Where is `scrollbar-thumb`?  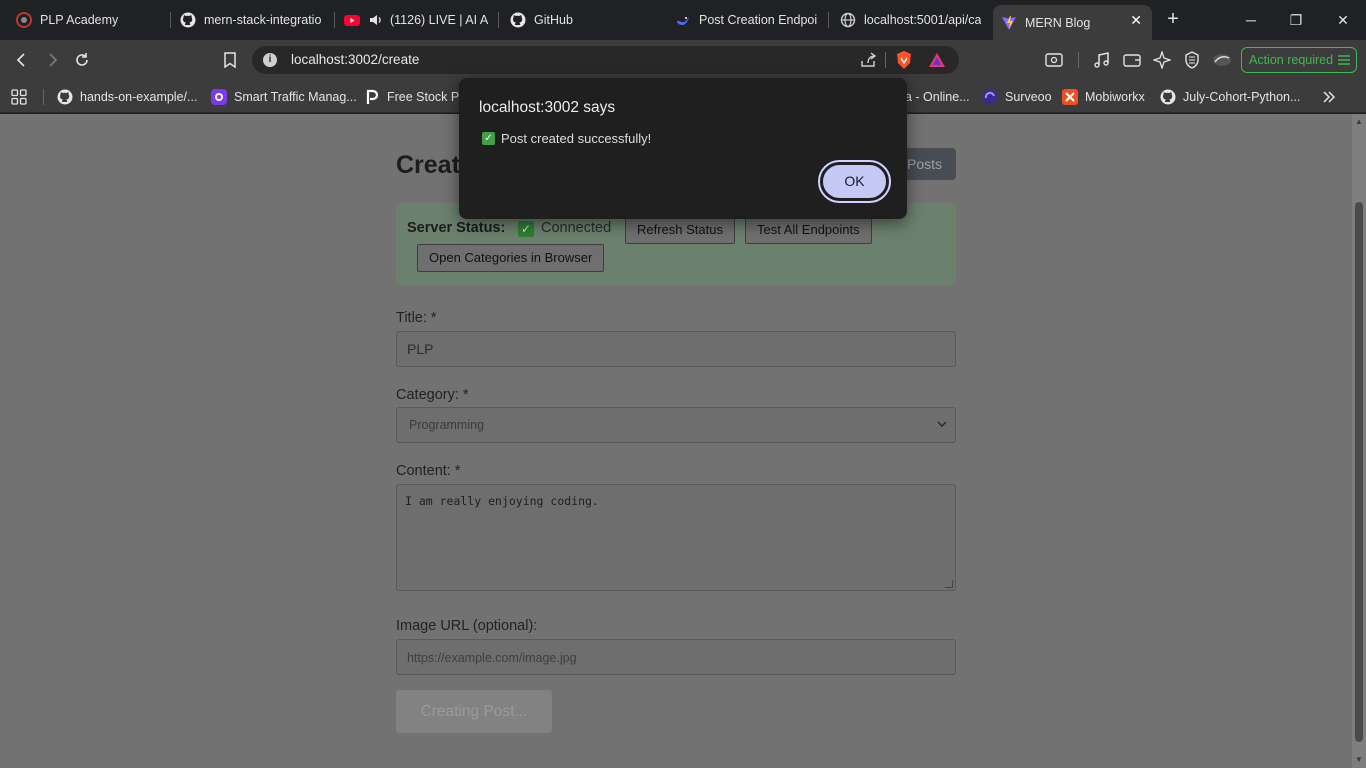 scrollbar-thumb is located at coordinates (1359, 472).